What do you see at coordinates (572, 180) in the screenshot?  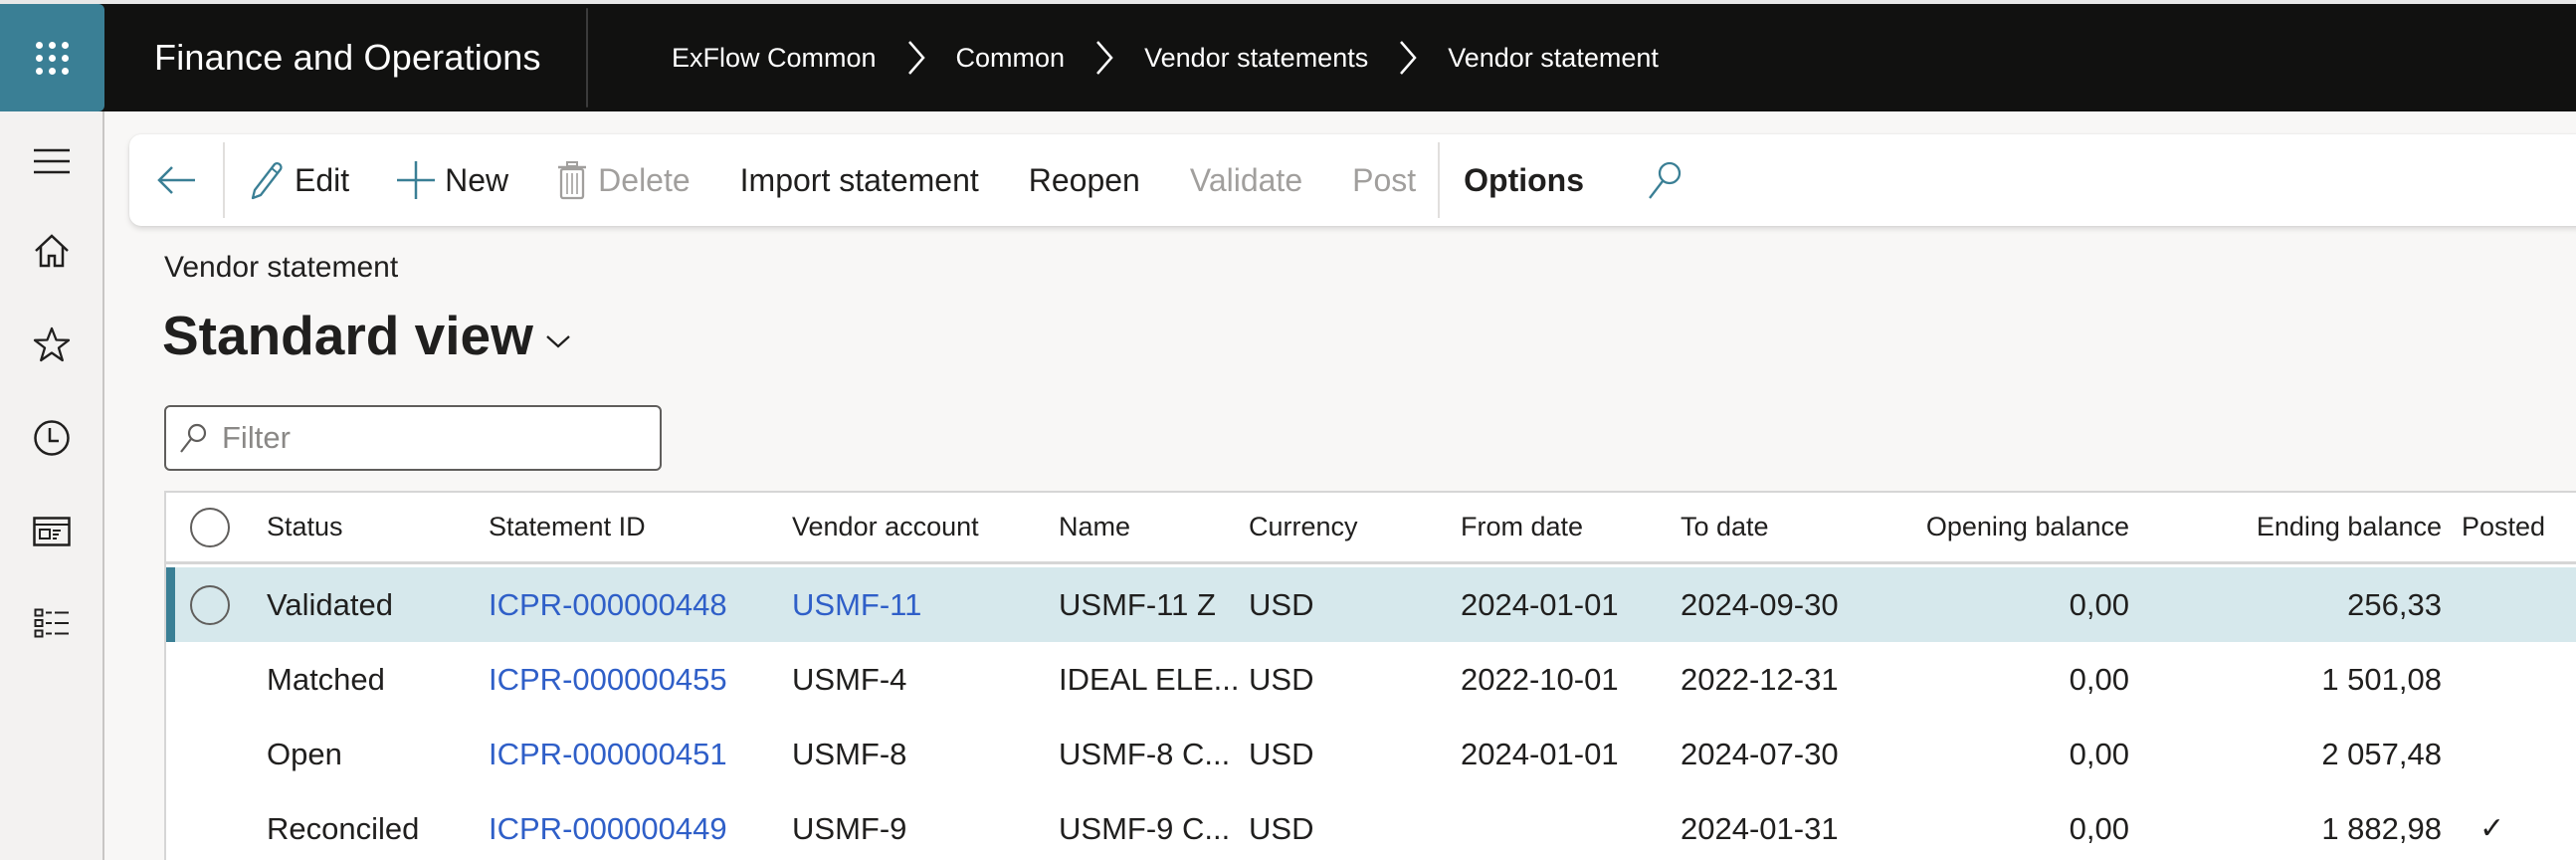 I see `trash-icon` at bounding box center [572, 180].